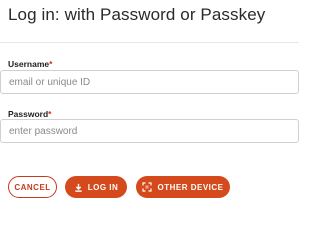  I want to click on login-icon, so click(78, 187).